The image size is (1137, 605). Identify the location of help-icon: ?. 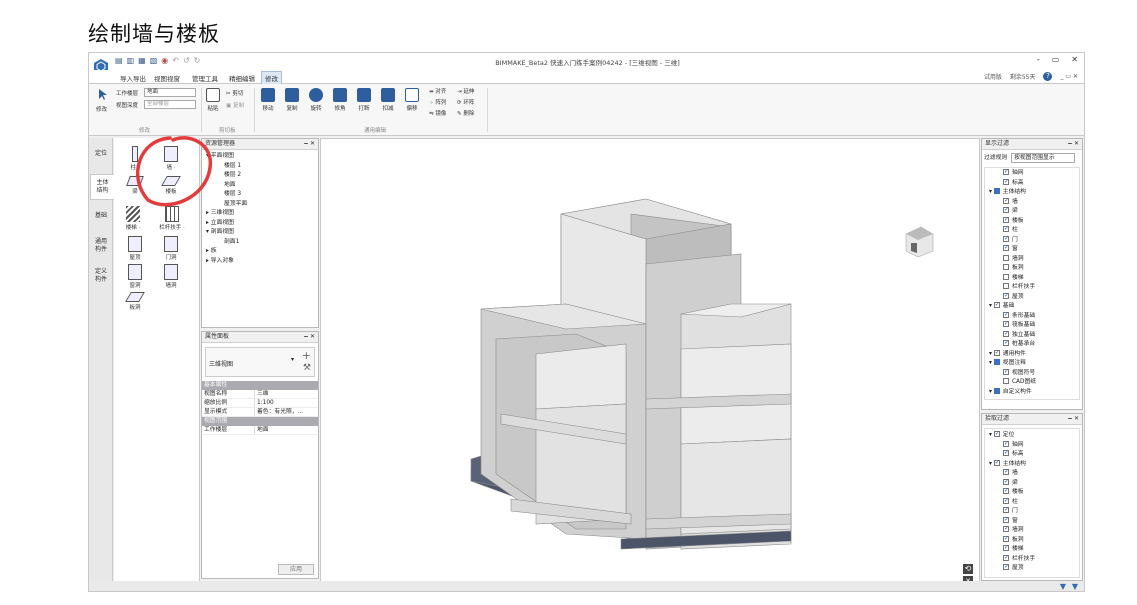
(1048, 76).